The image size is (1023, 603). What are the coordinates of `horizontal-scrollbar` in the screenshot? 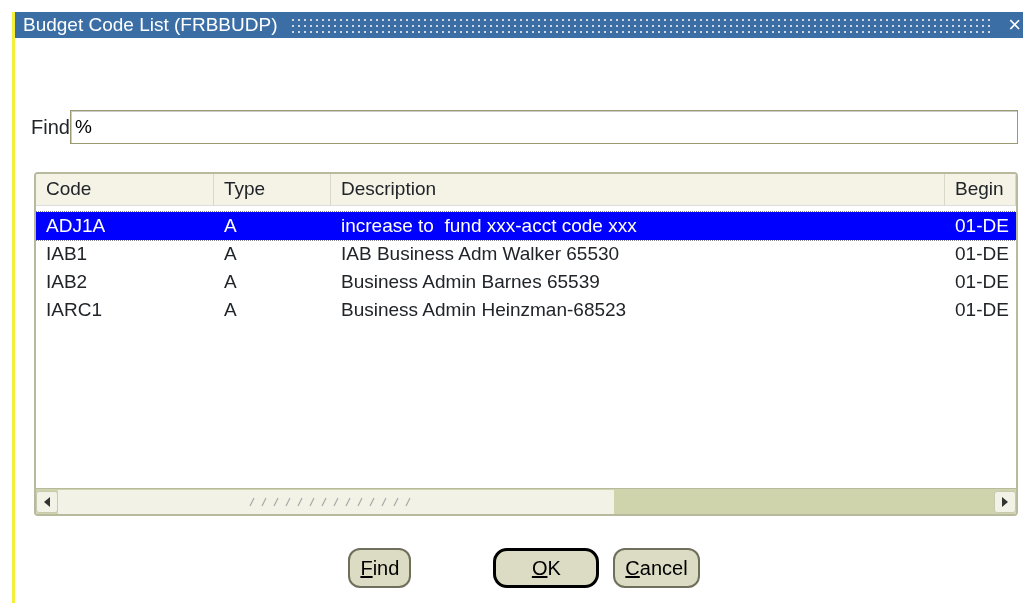 It's located at (526, 501).